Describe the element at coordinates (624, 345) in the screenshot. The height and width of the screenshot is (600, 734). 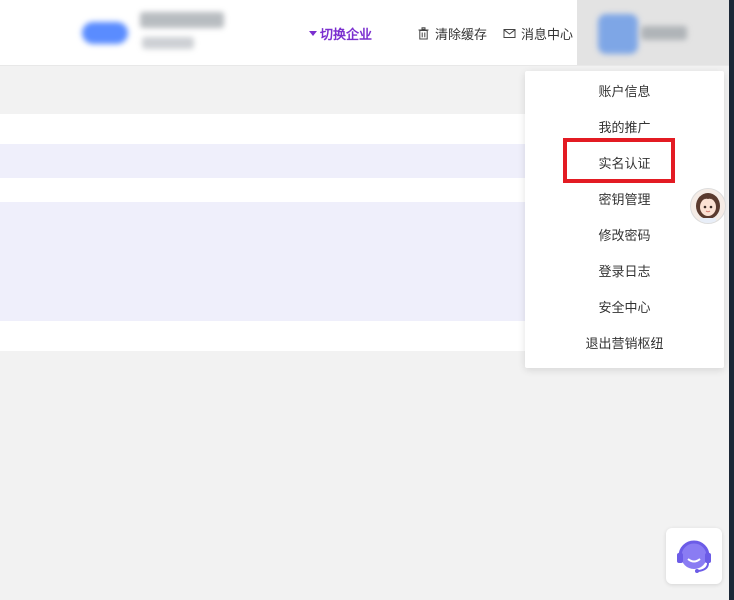
I see `menu-item-exit: 退出营销枢纽` at that location.